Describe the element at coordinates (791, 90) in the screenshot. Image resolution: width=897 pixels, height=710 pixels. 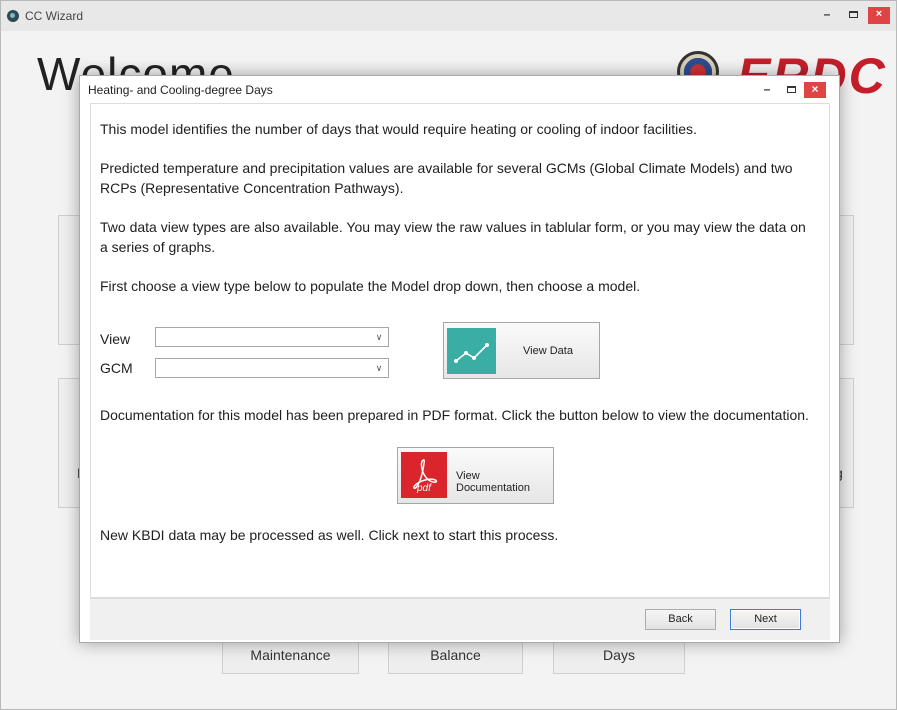
I see `dialog-maximize-icon` at that location.